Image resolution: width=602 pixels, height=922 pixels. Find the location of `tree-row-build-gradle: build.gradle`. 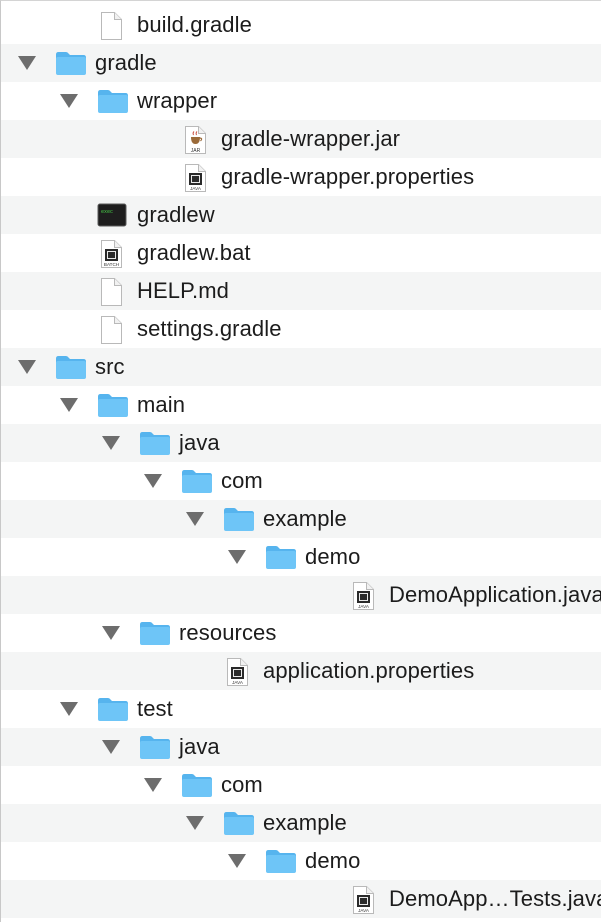

tree-row-build-gradle: build.gradle is located at coordinates (301, 25).